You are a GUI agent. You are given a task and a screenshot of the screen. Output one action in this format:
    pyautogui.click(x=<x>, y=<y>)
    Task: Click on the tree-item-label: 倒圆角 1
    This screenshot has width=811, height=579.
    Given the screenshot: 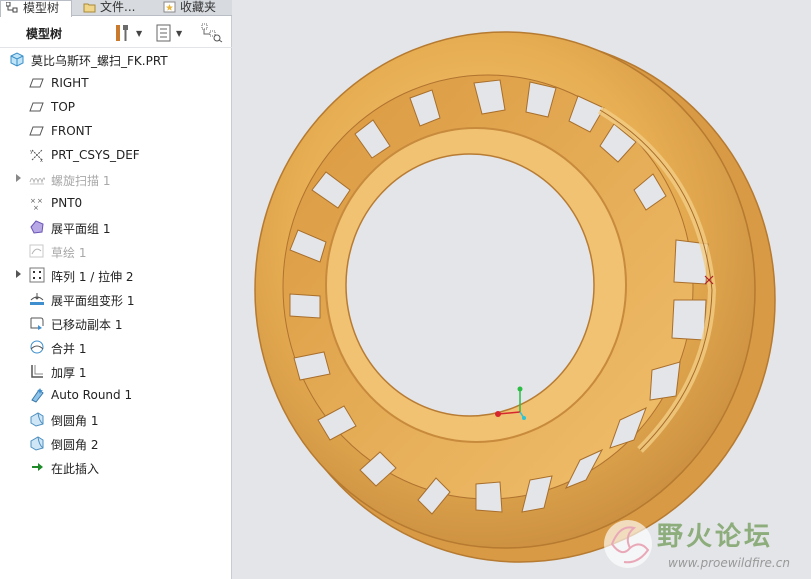 What is the action you would take?
    pyautogui.click(x=75, y=421)
    